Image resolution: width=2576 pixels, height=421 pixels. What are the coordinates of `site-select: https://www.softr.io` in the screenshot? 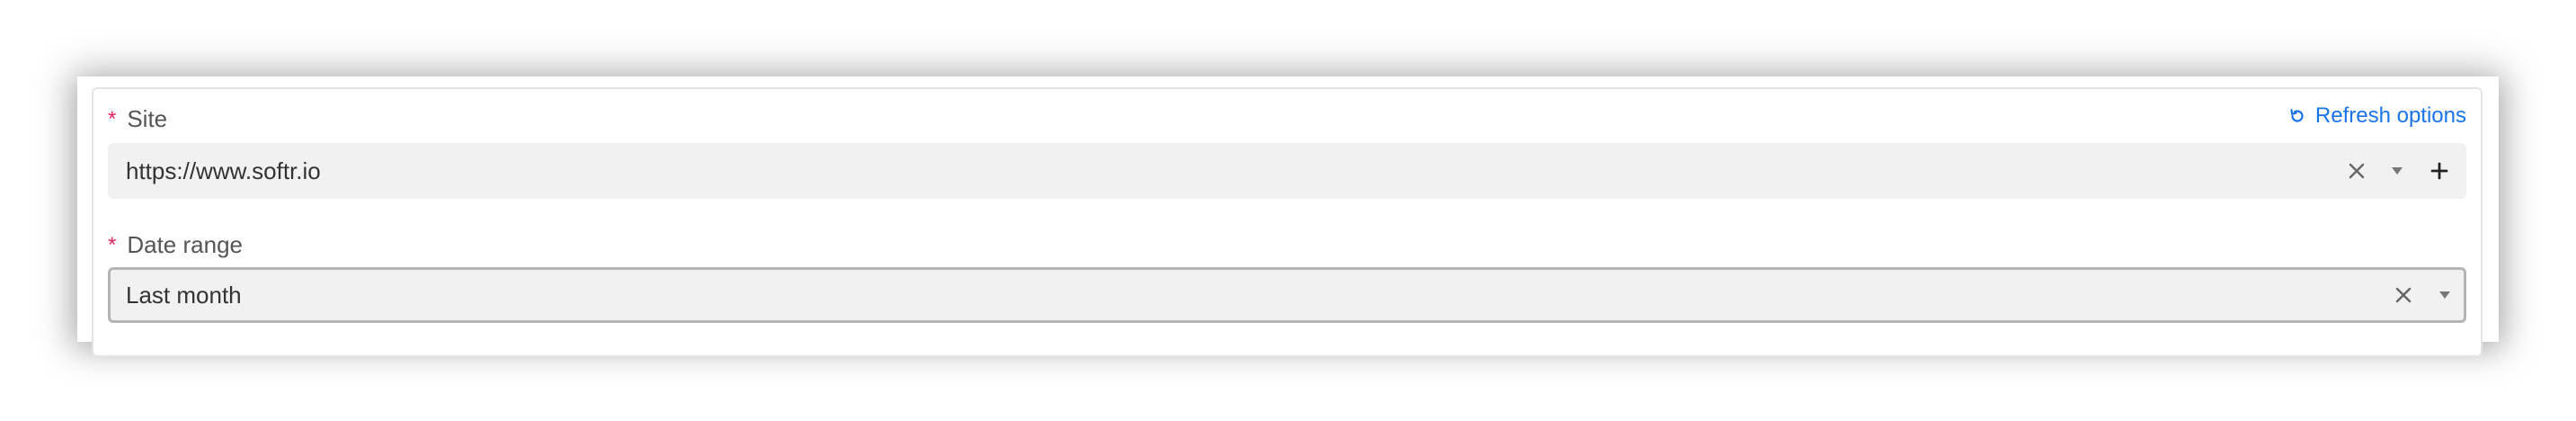 It's located at (1287, 171).